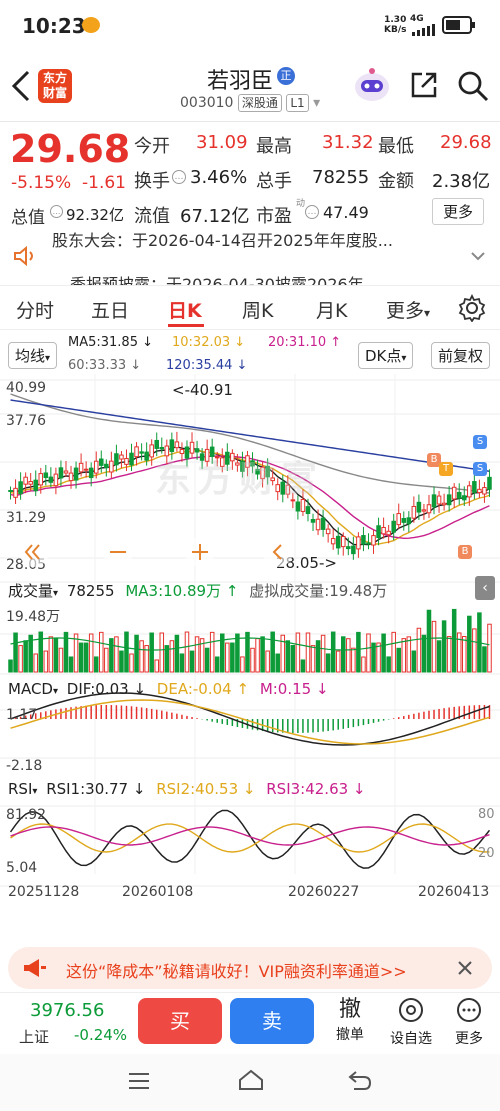 The height and width of the screenshot is (1111, 500). I want to click on back-icon, so click(21, 86).